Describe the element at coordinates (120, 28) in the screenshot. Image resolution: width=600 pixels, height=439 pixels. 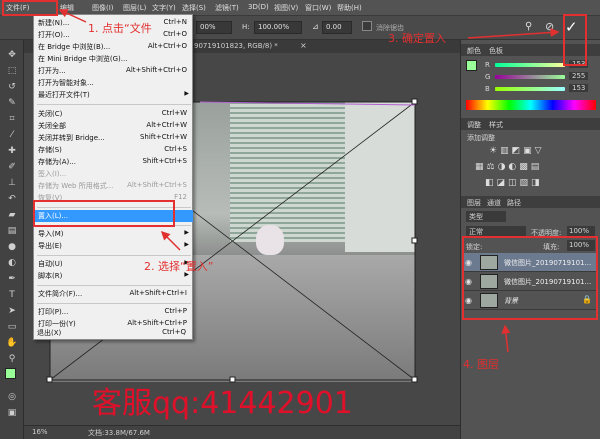
I see `annotation-step-1: 1. 点击“文件` at that location.